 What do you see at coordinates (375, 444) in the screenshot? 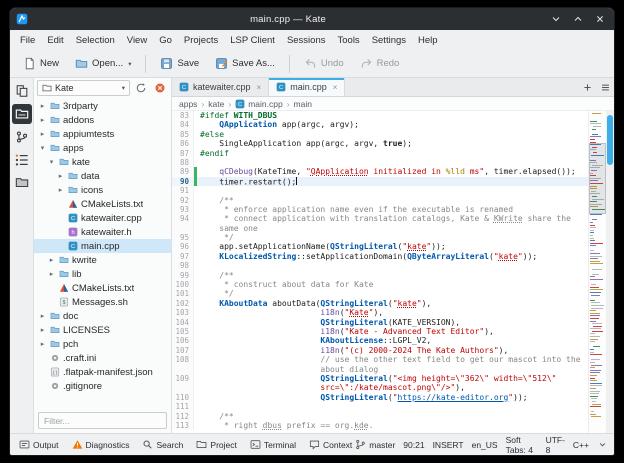
I see `status-master: master` at bounding box center [375, 444].